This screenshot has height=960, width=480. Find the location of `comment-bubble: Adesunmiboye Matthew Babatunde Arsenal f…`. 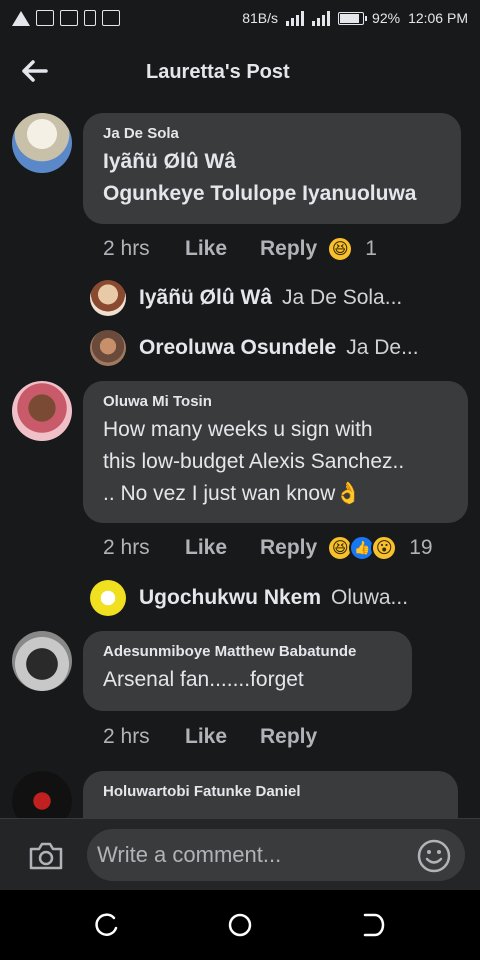

comment-bubble: Adesunmiboye Matthew Babatunde Arsenal f… is located at coordinates (247, 671).